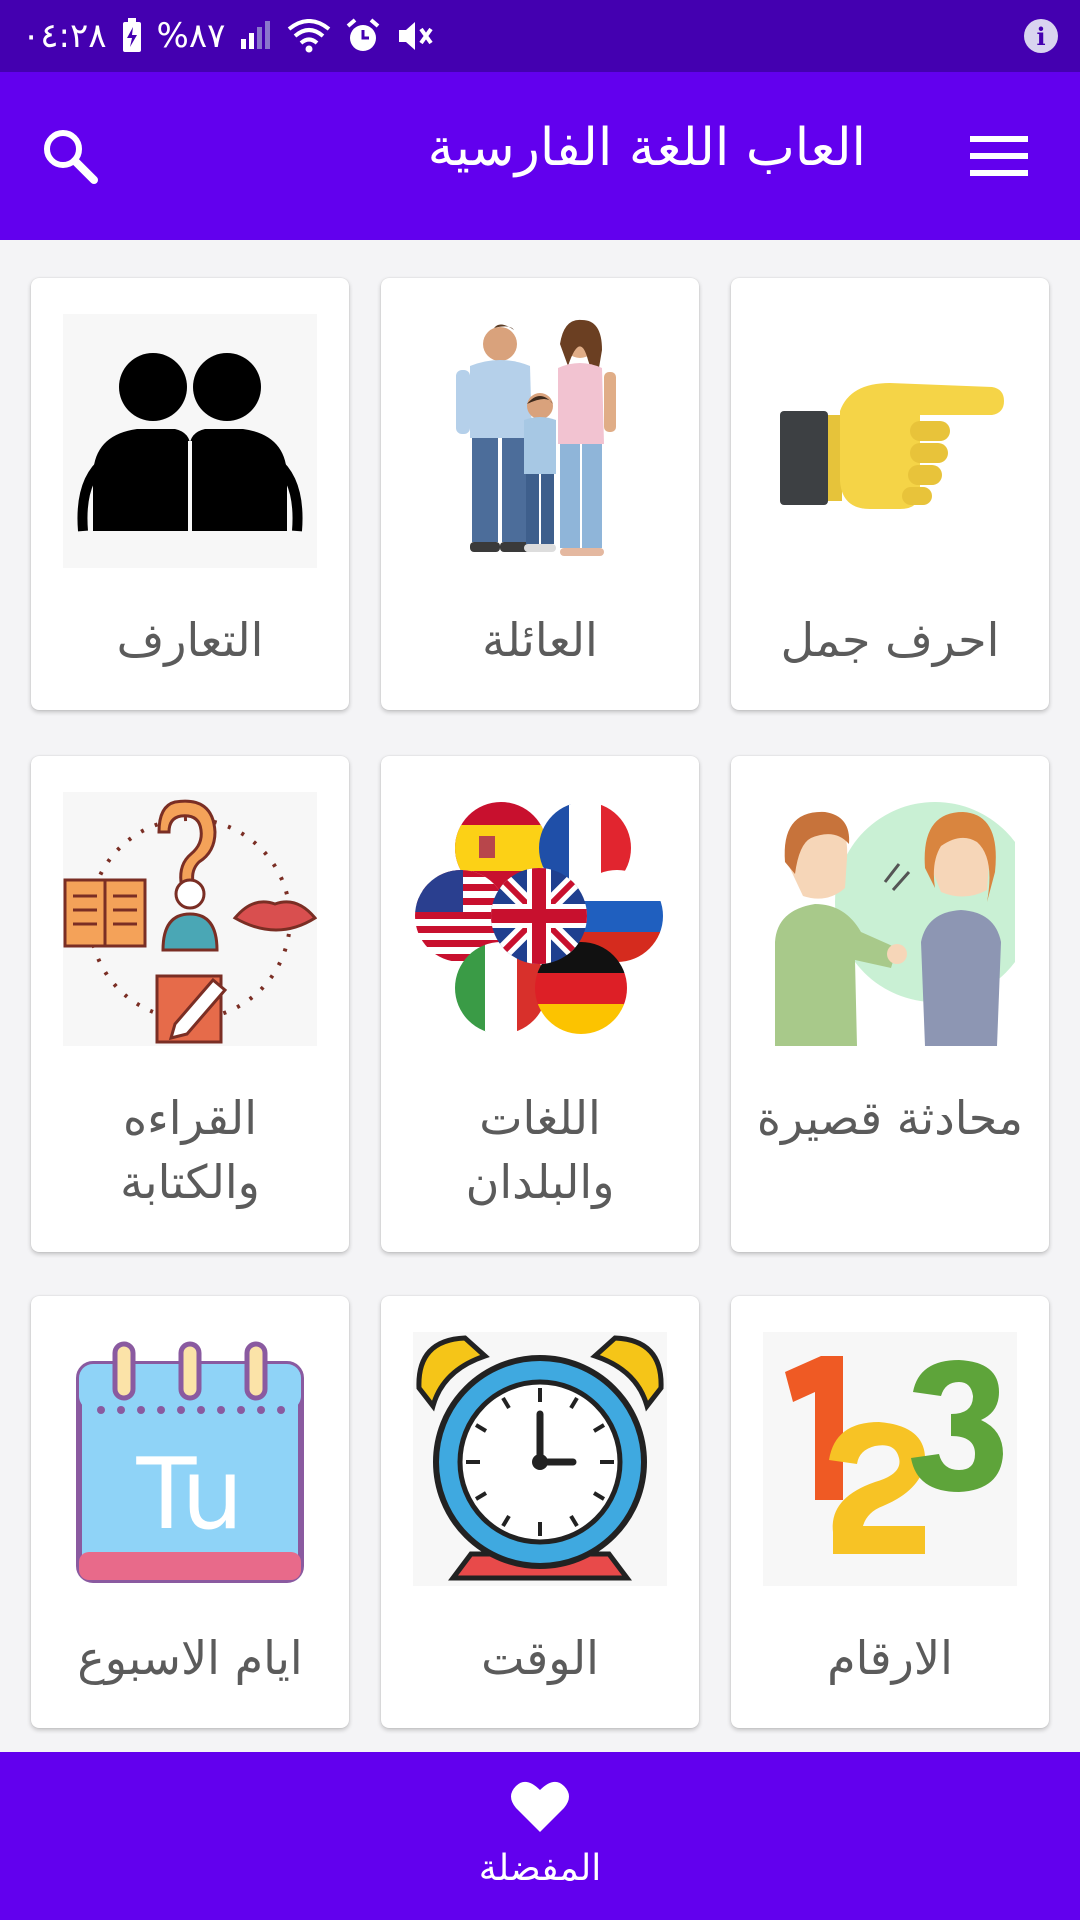 The width and height of the screenshot is (1080, 1920). I want to click on card-languages-countries: اللغات والبلدان, so click(540, 1004).